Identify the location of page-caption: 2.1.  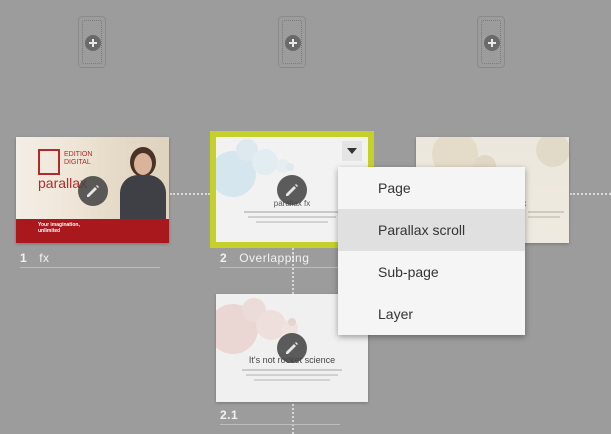
(280, 416).